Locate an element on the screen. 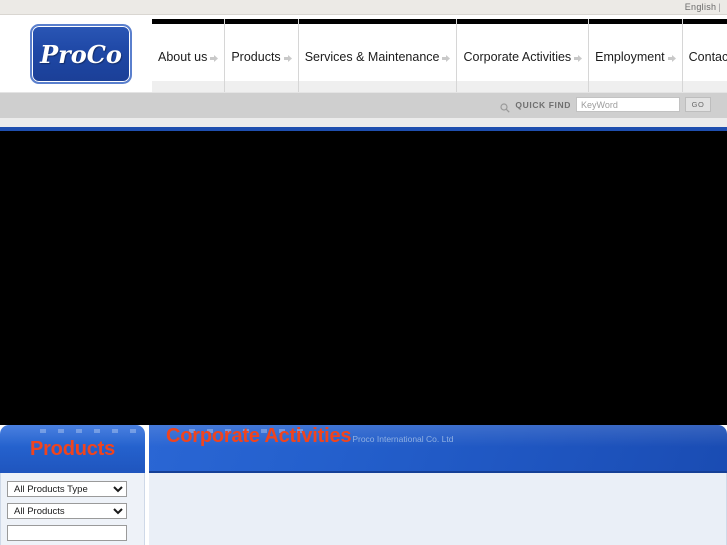  nav-item-about-us: About us is located at coordinates (189, 56).